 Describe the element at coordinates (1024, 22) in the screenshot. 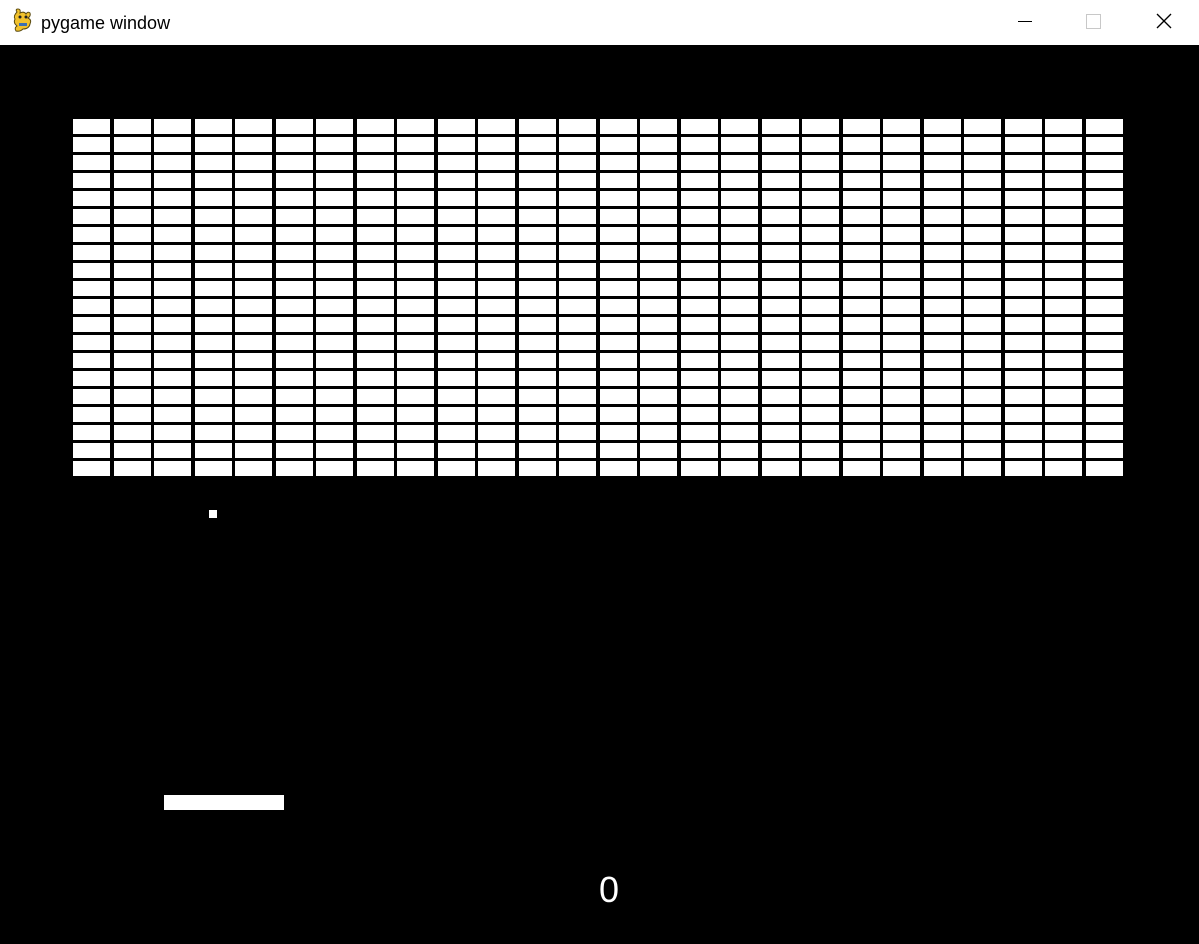

I see `minimize-button` at that location.